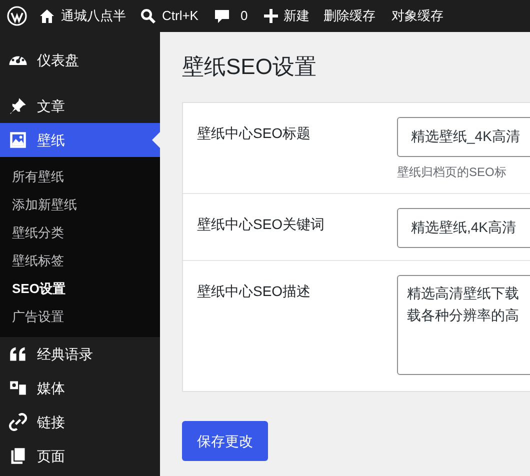  What do you see at coordinates (271, 16) in the screenshot?
I see `plus-icon` at bounding box center [271, 16].